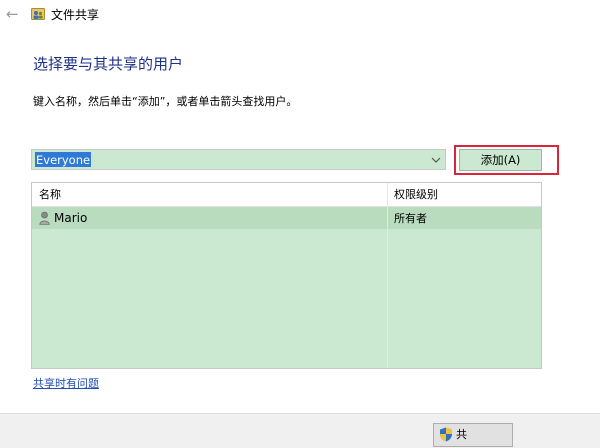 The height and width of the screenshot is (448, 600). What do you see at coordinates (500, 160) in the screenshot?
I see `add-button: 添加(A)` at bounding box center [500, 160].